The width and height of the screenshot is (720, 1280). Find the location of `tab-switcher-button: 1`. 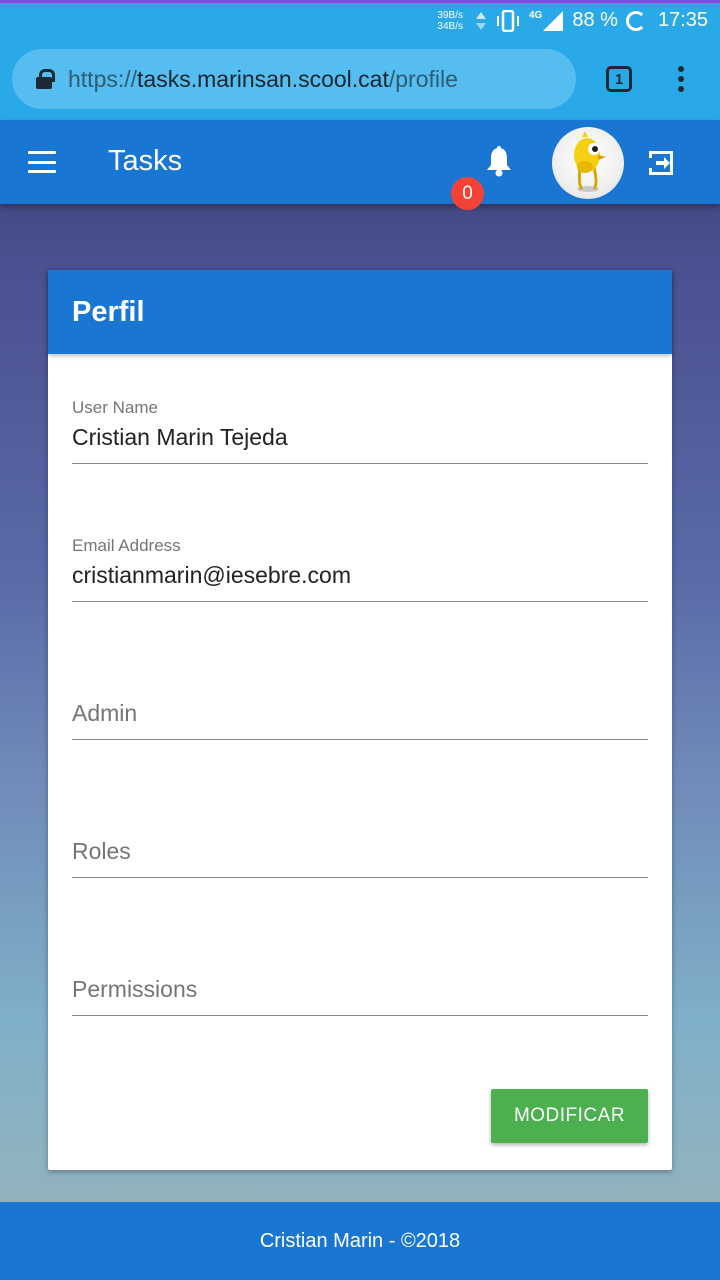

tab-switcher-button: 1 is located at coordinates (619, 79).